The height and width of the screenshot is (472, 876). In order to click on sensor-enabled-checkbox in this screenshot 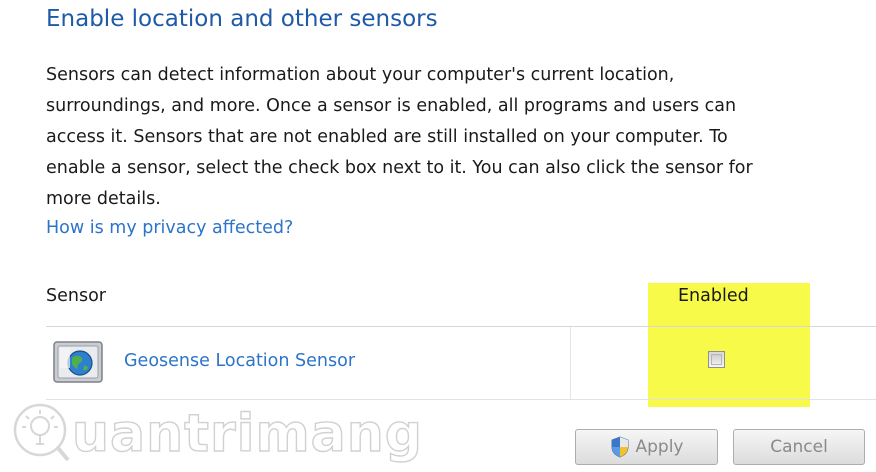, I will do `click(716, 359)`.